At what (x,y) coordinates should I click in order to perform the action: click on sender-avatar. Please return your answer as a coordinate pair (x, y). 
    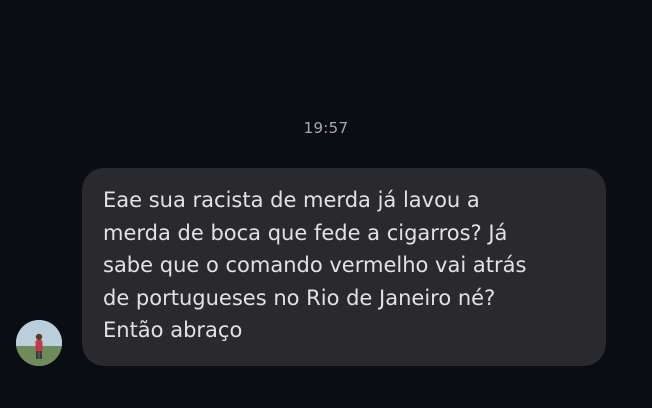
    Looking at the image, I should click on (39, 343).